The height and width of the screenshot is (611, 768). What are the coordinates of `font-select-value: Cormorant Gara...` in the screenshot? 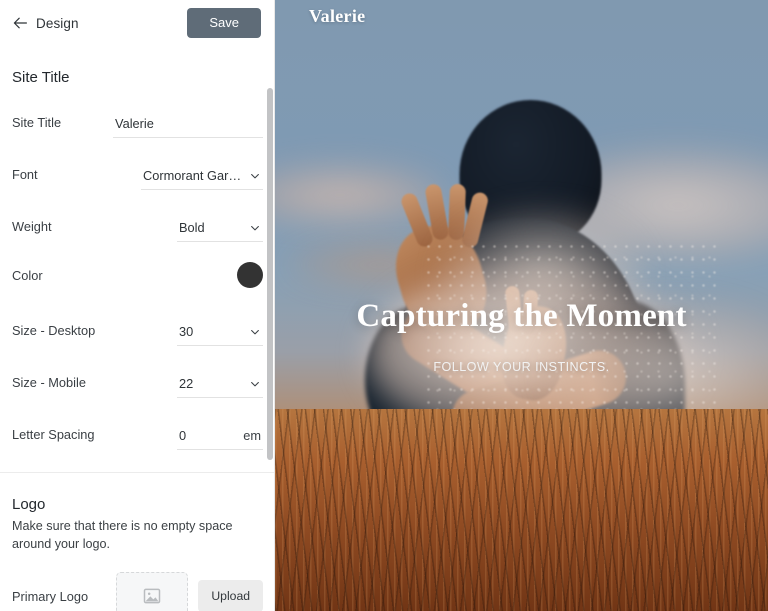 It's located at (193, 175).